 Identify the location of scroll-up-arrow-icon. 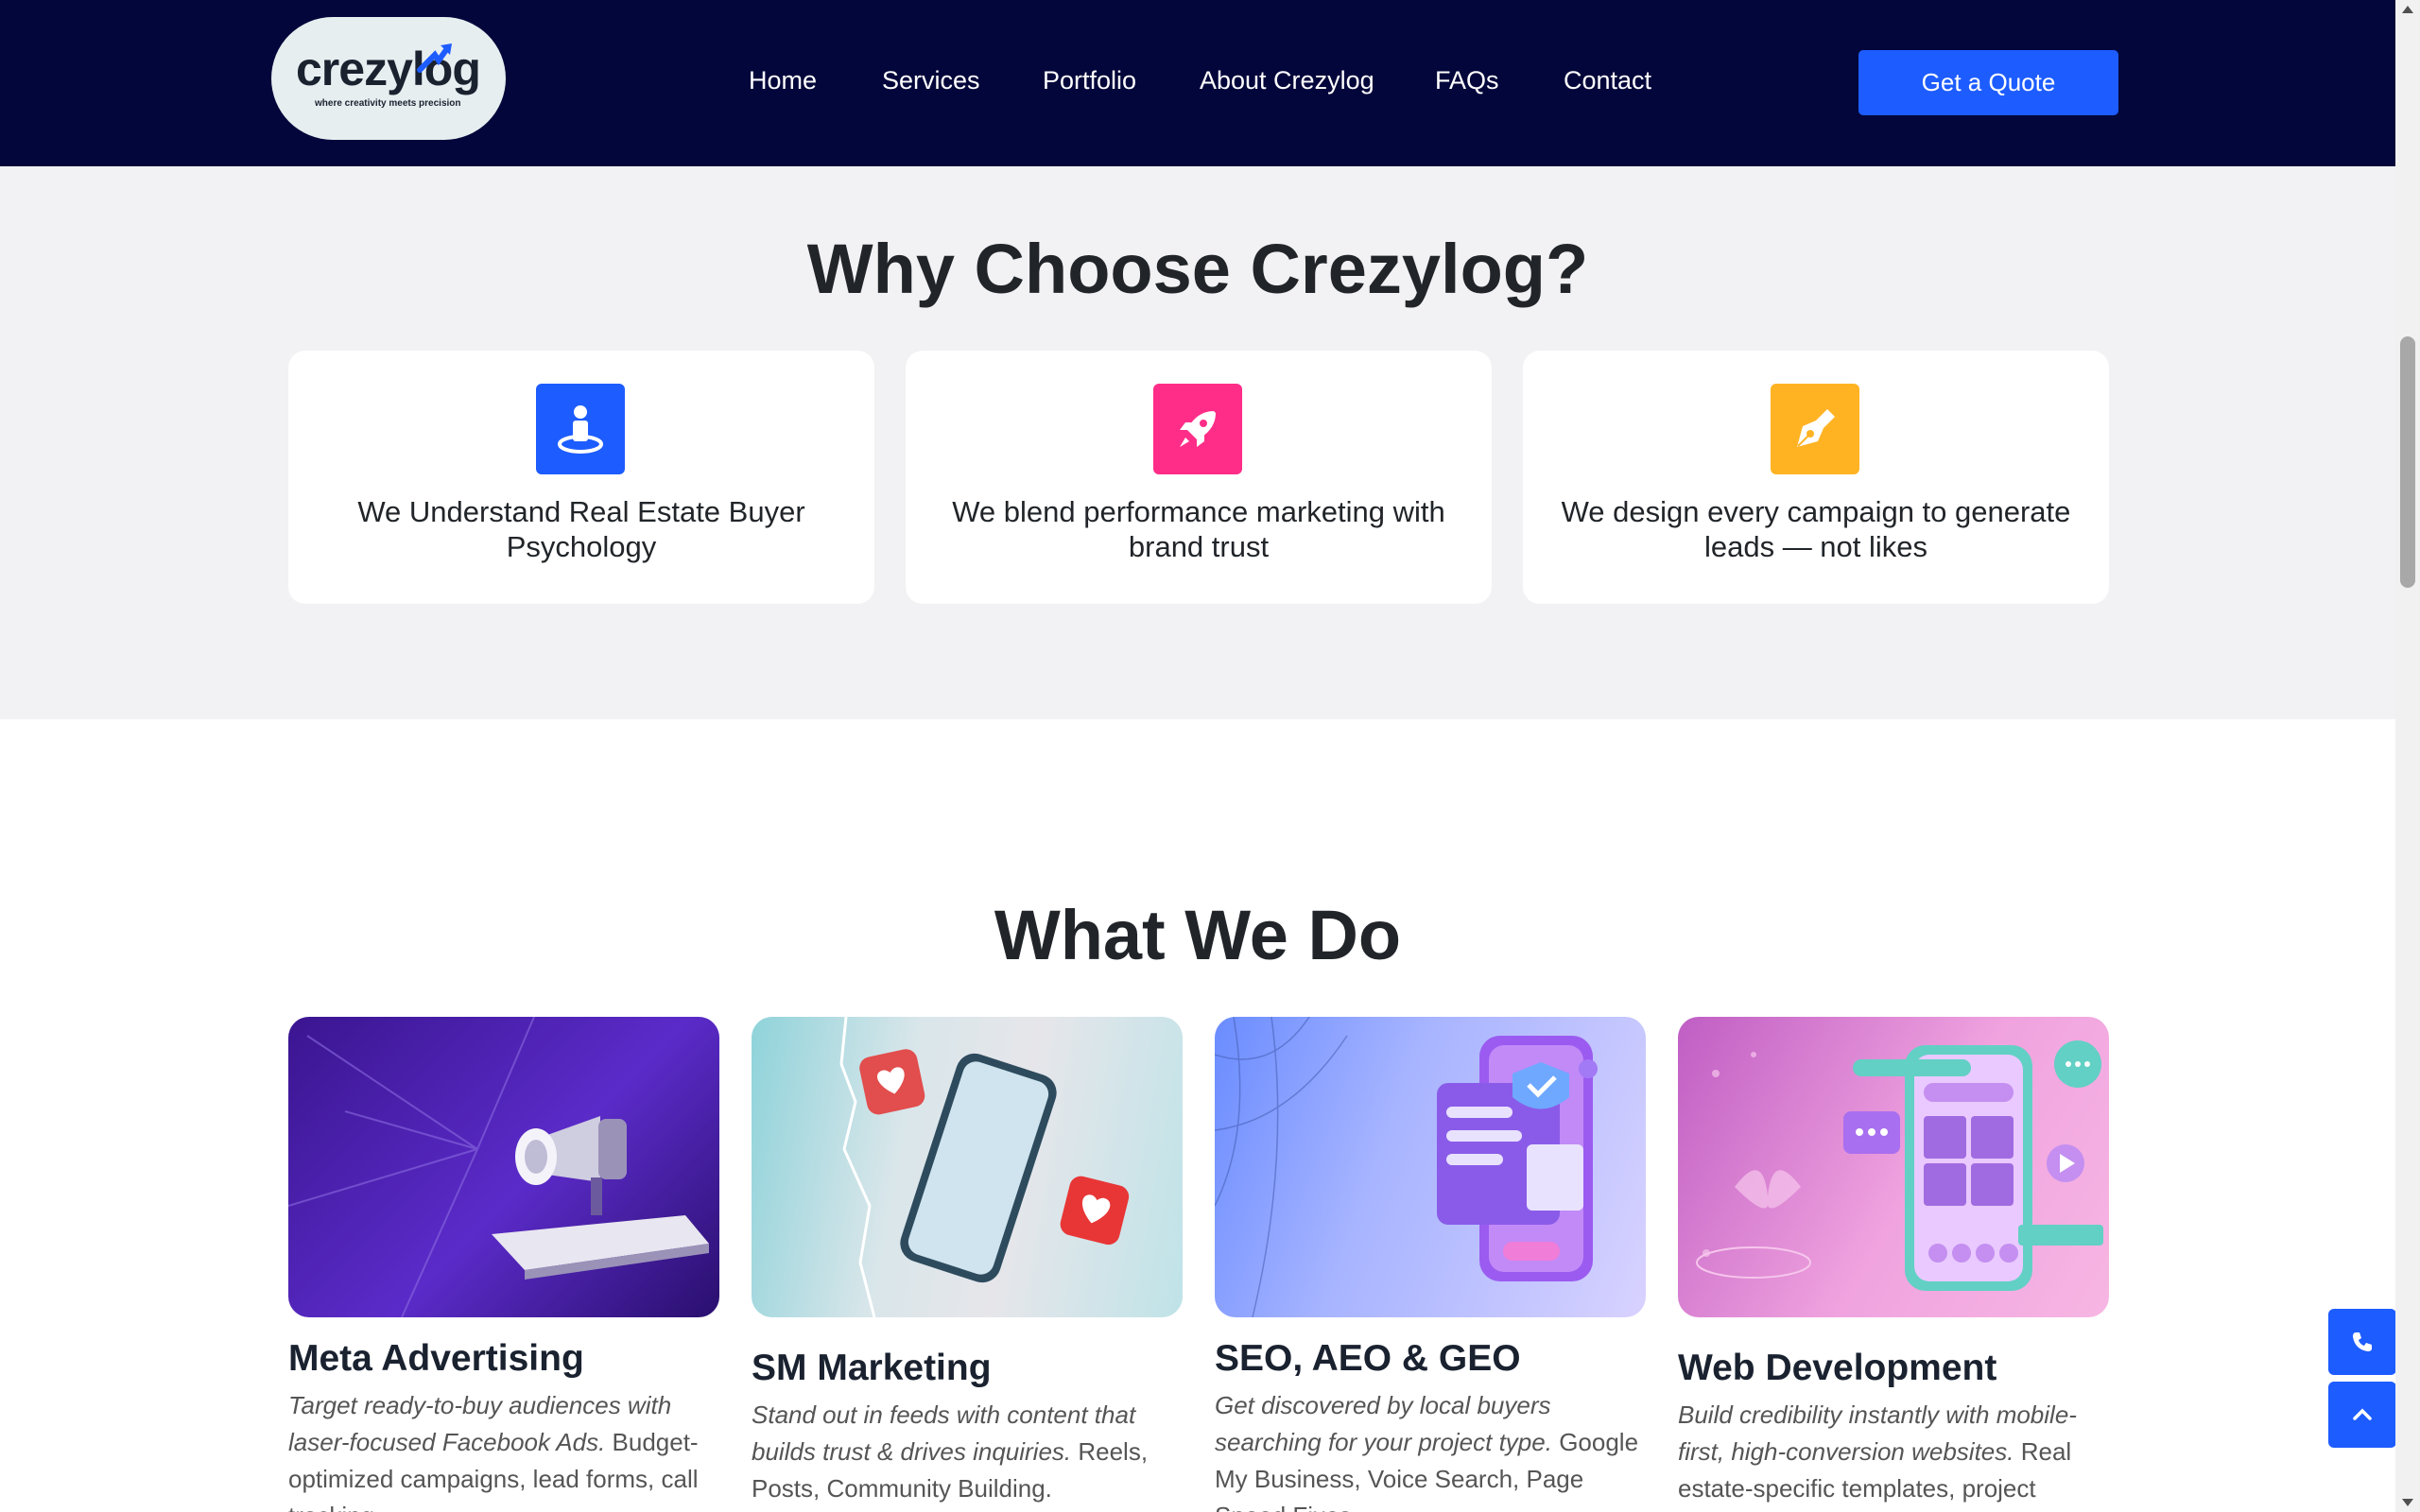
(2408, 9).